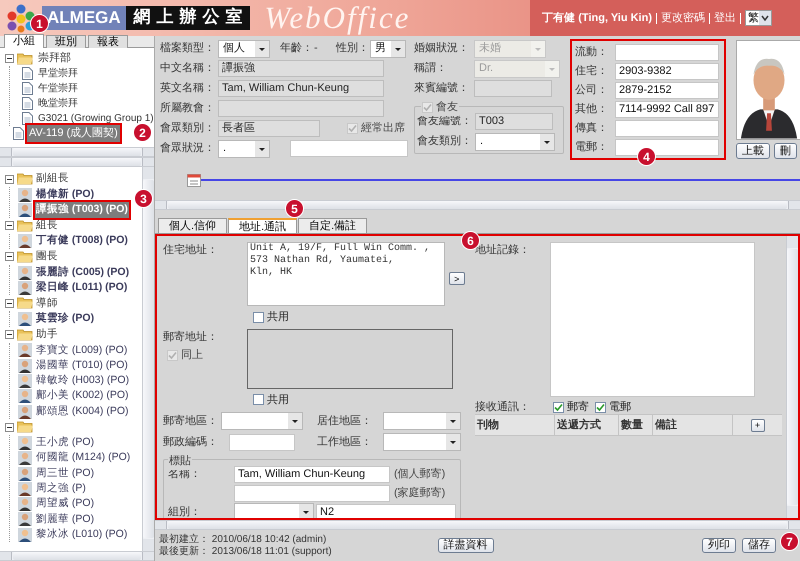 The width and height of the screenshot is (800, 561). What do you see at coordinates (54, 58) in the screenshot?
I see `tree-item: 崇拜部` at bounding box center [54, 58].